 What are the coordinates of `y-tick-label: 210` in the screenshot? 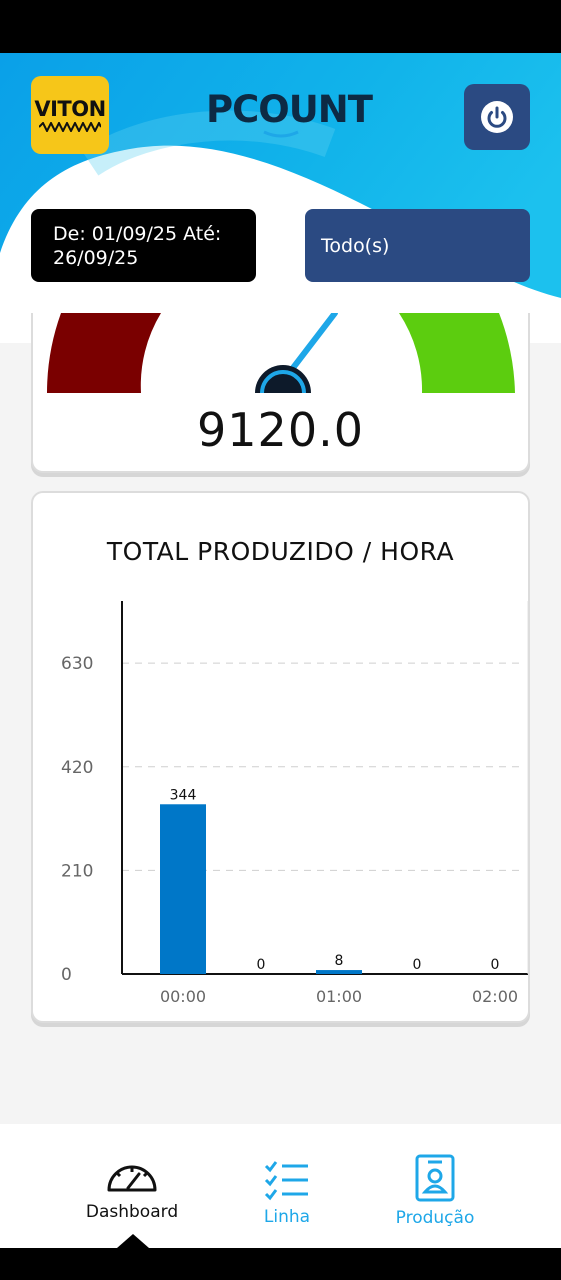 It's located at (77, 871).